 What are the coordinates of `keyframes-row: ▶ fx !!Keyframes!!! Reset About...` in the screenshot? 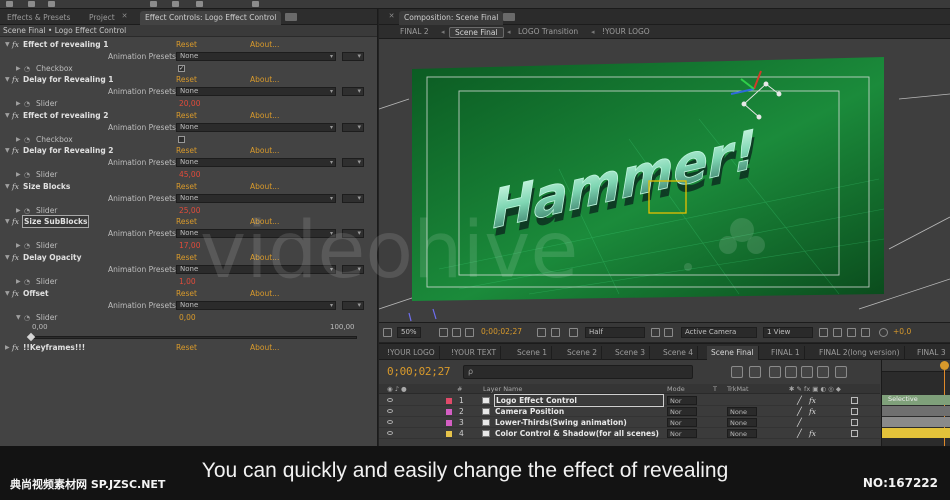 It's located at (188, 347).